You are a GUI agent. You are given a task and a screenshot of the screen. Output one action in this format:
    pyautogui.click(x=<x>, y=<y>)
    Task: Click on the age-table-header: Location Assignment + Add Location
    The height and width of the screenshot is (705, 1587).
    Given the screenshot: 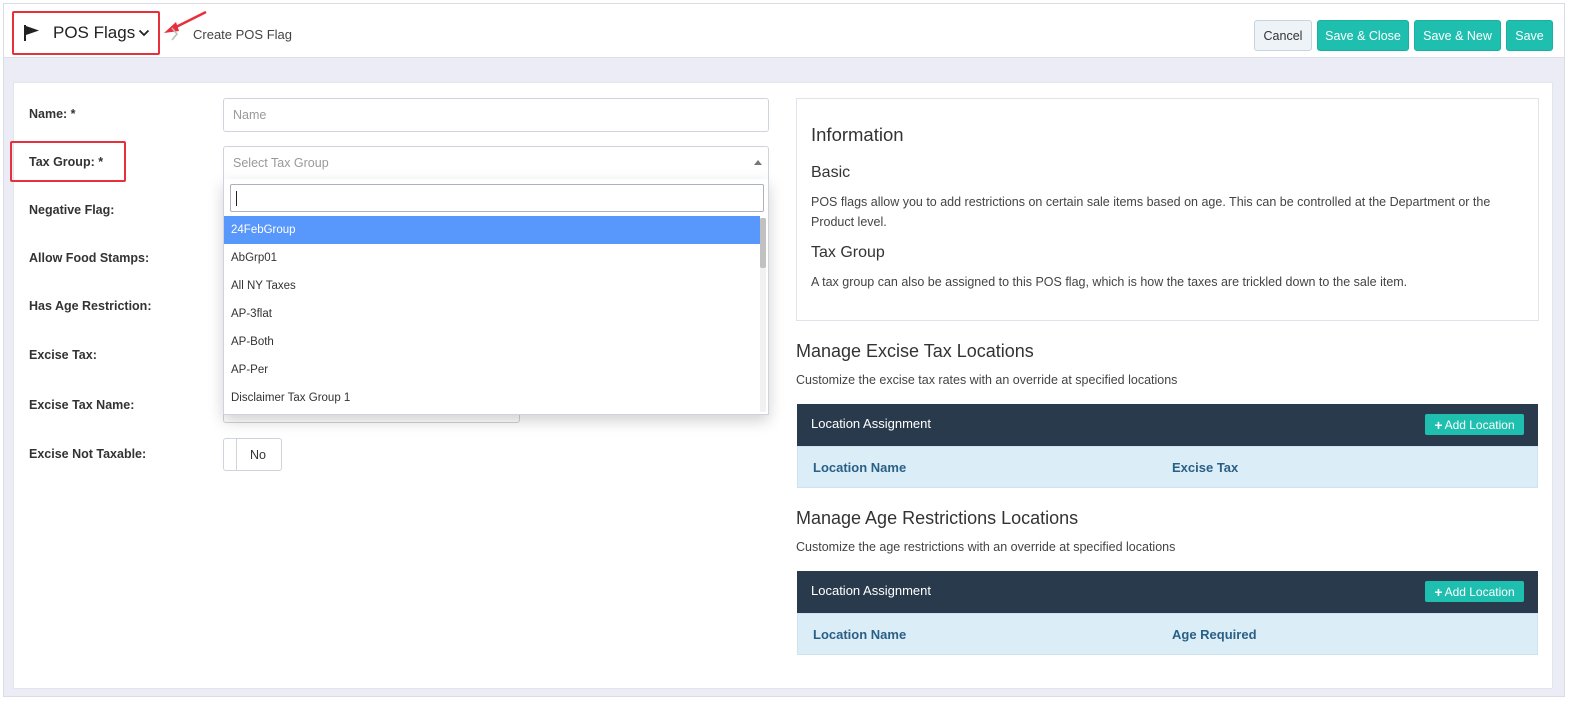 What is the action you would take?
    pyautogui.click(x=1167, y=592)
    